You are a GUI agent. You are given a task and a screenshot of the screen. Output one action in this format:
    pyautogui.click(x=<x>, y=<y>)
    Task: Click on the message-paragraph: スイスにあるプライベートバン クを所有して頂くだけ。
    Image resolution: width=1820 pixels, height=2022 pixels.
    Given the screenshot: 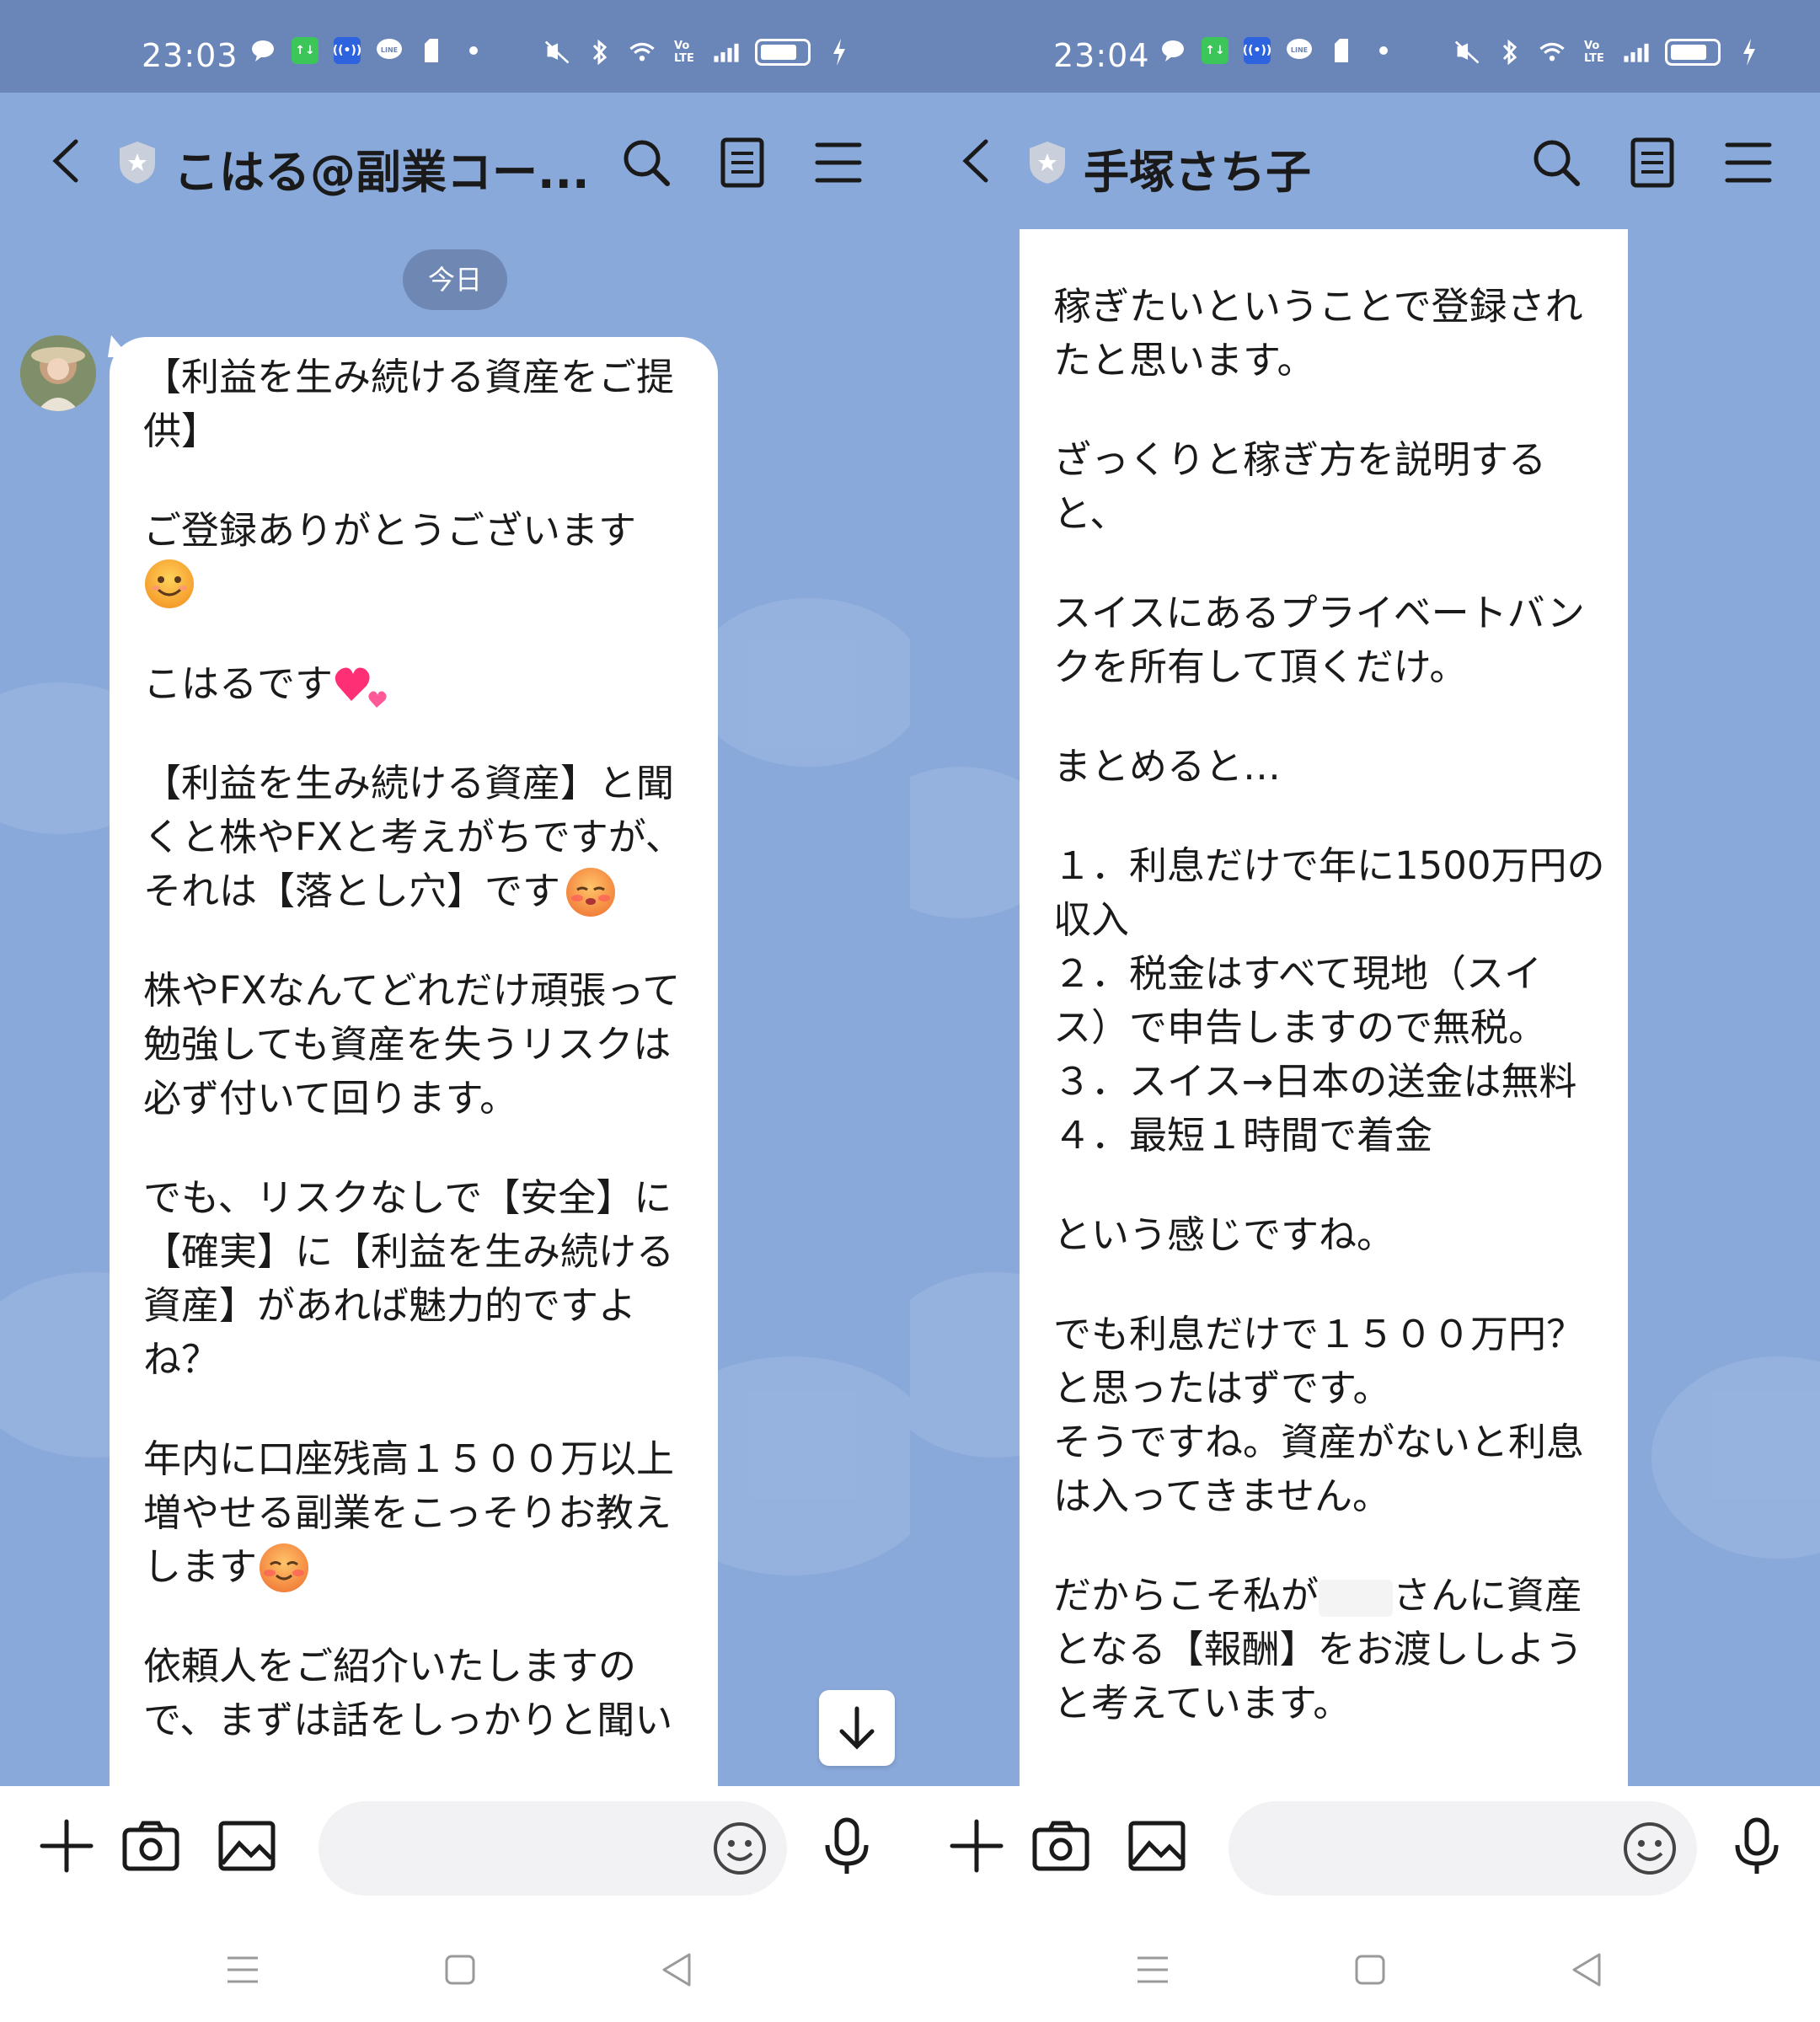 What is the action you would take?
    pyautogui.click(x=1319, y=640)
    